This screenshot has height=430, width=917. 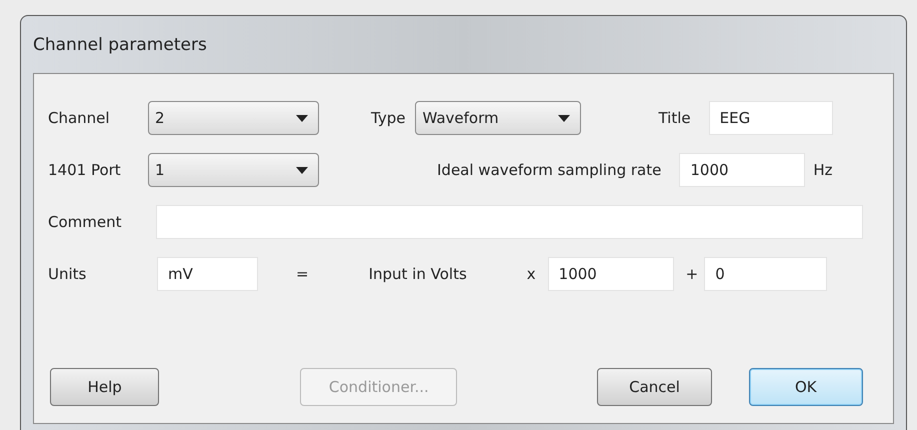 What do you see at coordinates (498, 118) in the screenshot?
I see `type-dropdown: Waveform` at bounding box center [498, 118].